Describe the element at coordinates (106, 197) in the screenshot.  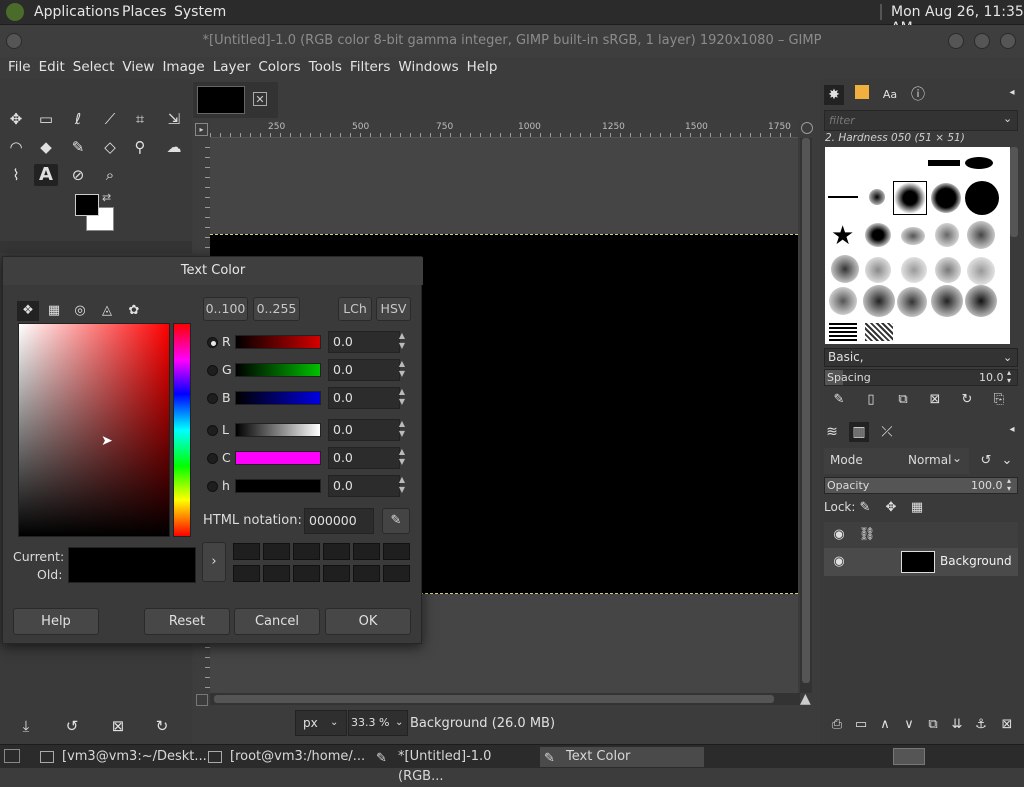
I see `swap-colors-icon: ⇄` at that location.